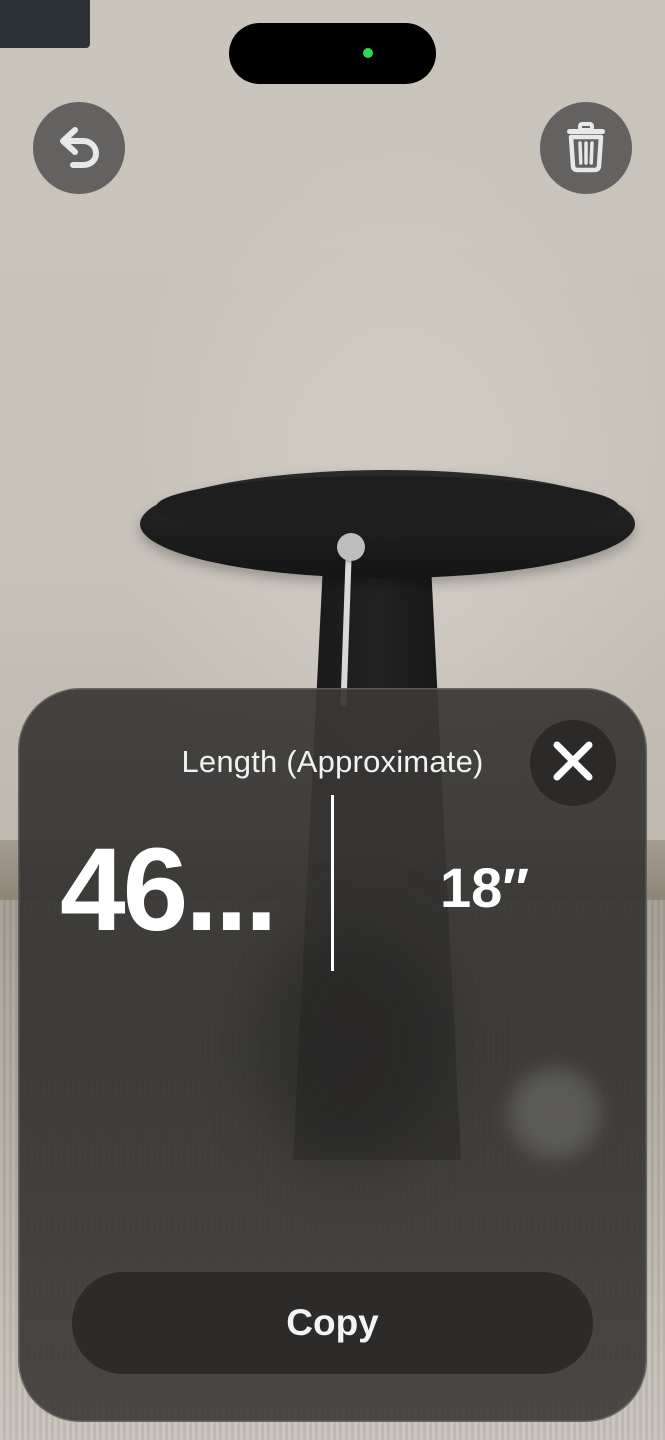 This screenshot has height=1440, width=665. I want to click on undo-arrow-icon, so click(79, 148).